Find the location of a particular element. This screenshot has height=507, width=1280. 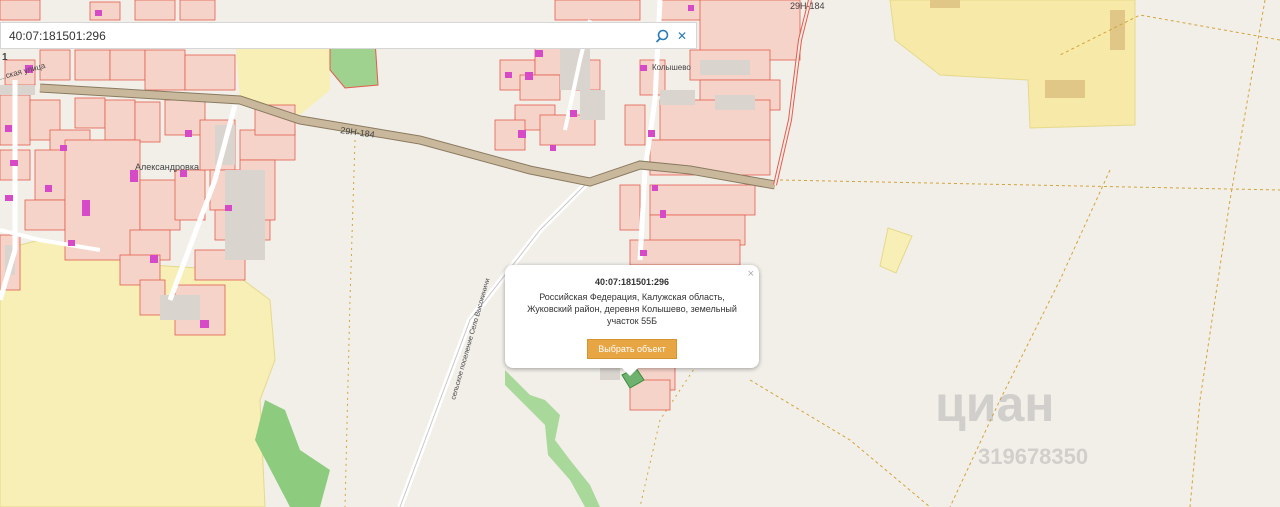

edge-label: 1 is located at coordinates (5, 57).